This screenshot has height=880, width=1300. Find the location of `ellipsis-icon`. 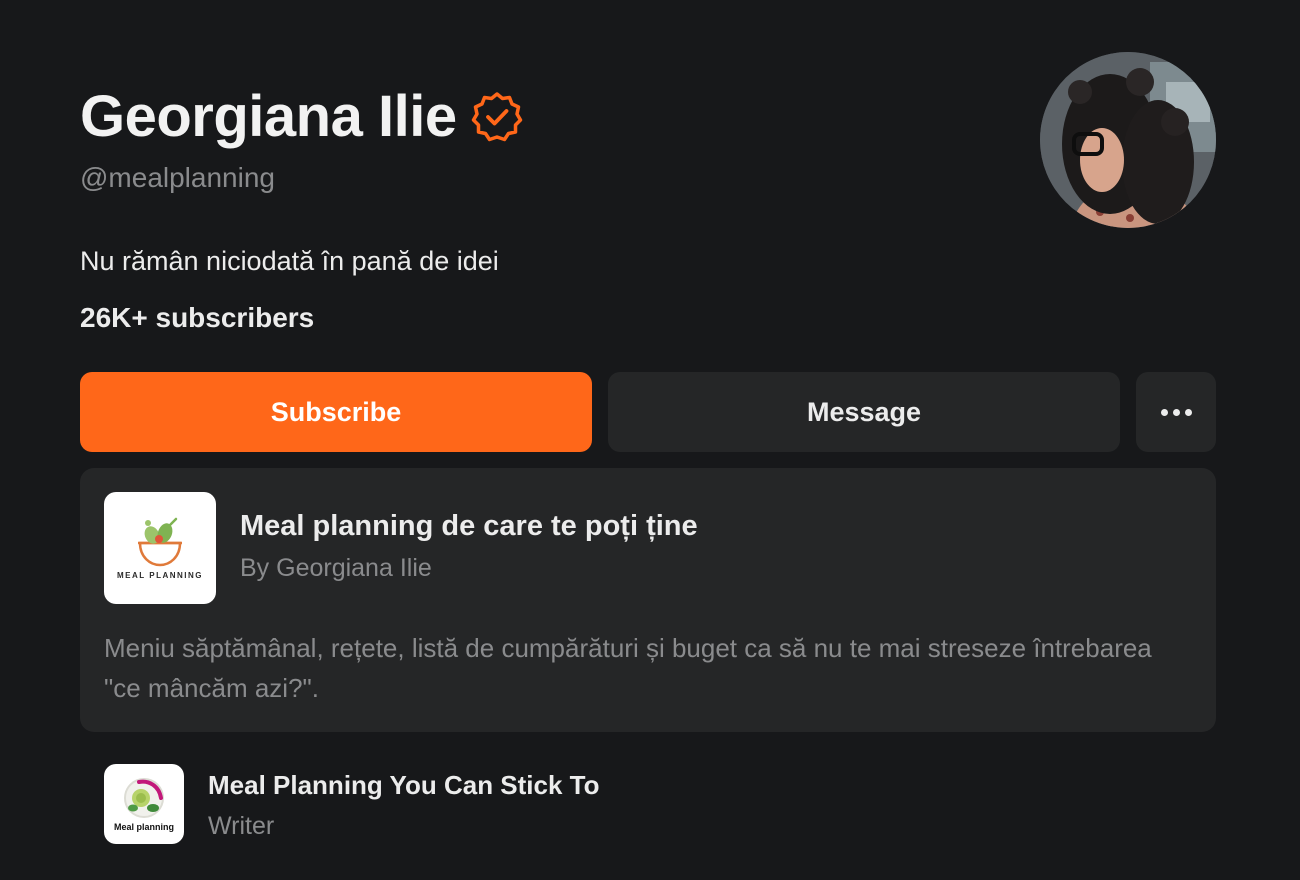

ellipsis-icon is located at coordinates (1176, 412).